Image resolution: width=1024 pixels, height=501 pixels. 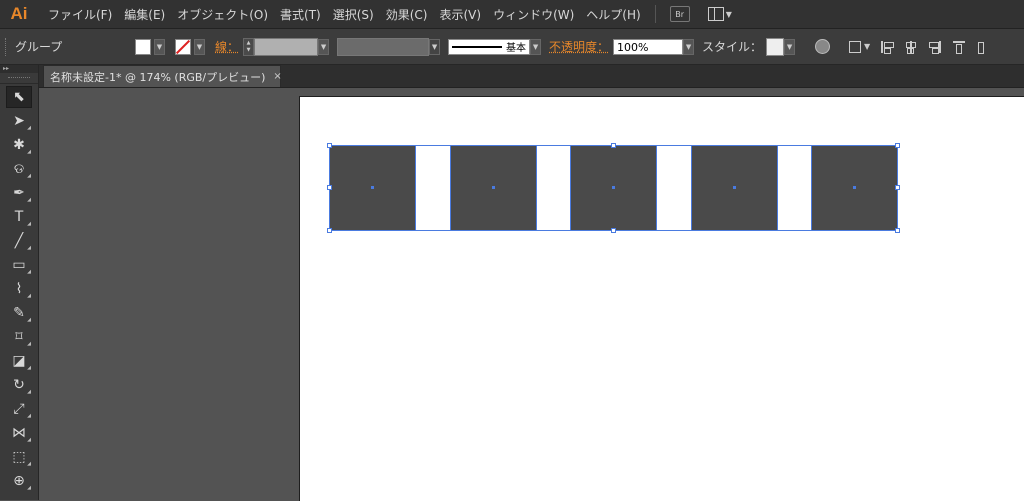 I want to click on document-tab-title: 名称未設定-1* @ 174% (RGB/プレビュー), so click(x=158, y=77).